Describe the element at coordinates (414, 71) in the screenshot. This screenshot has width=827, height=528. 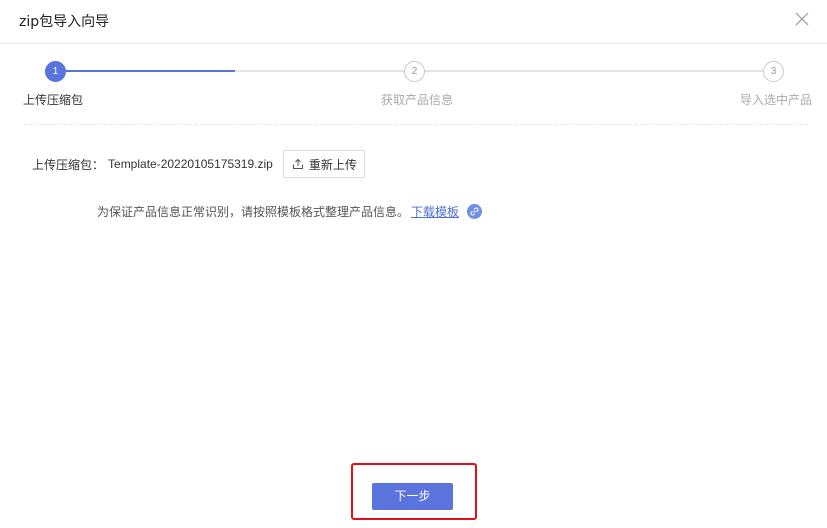
I see `step-2-circle: 2` at that location.